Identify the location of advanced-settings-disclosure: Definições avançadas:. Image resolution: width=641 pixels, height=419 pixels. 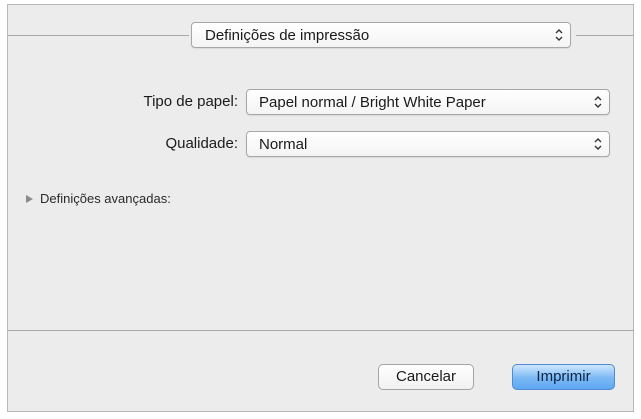
(98, 198).